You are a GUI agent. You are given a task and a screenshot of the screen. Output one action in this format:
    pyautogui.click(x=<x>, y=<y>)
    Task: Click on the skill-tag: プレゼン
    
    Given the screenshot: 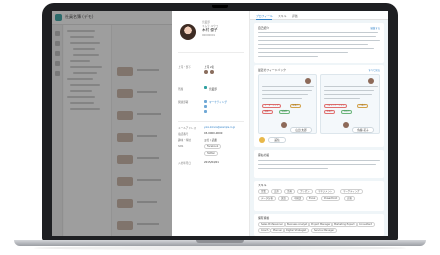 What is the action you would take?
    pyautogui.click(x=305, y=191)
    